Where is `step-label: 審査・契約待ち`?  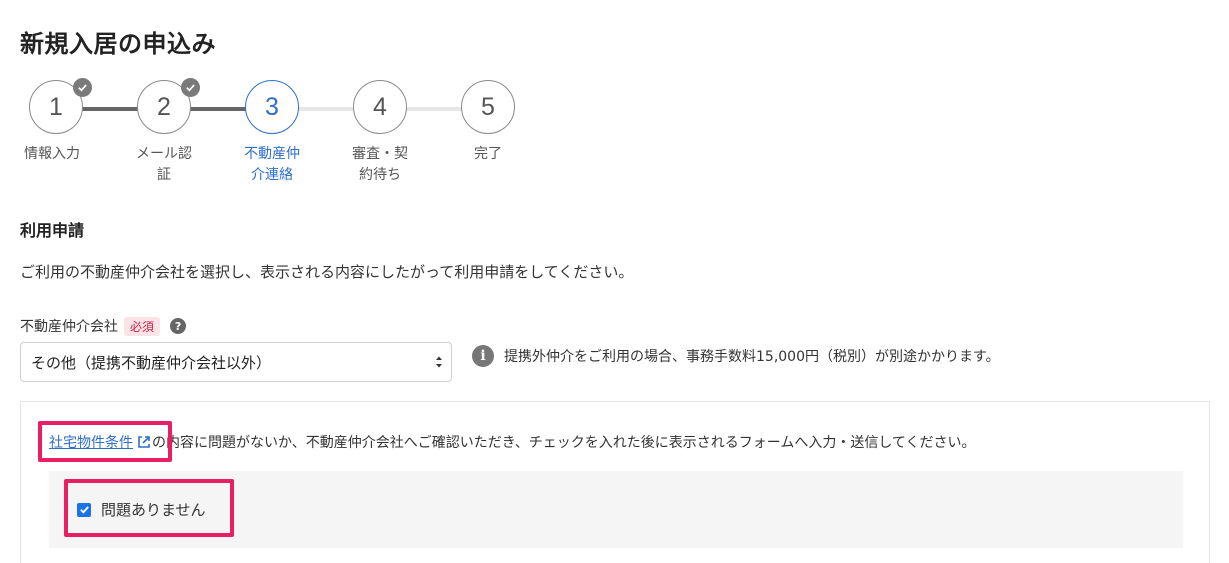 step-label: 審査・契約待ち is located at coordinates (380, 164).